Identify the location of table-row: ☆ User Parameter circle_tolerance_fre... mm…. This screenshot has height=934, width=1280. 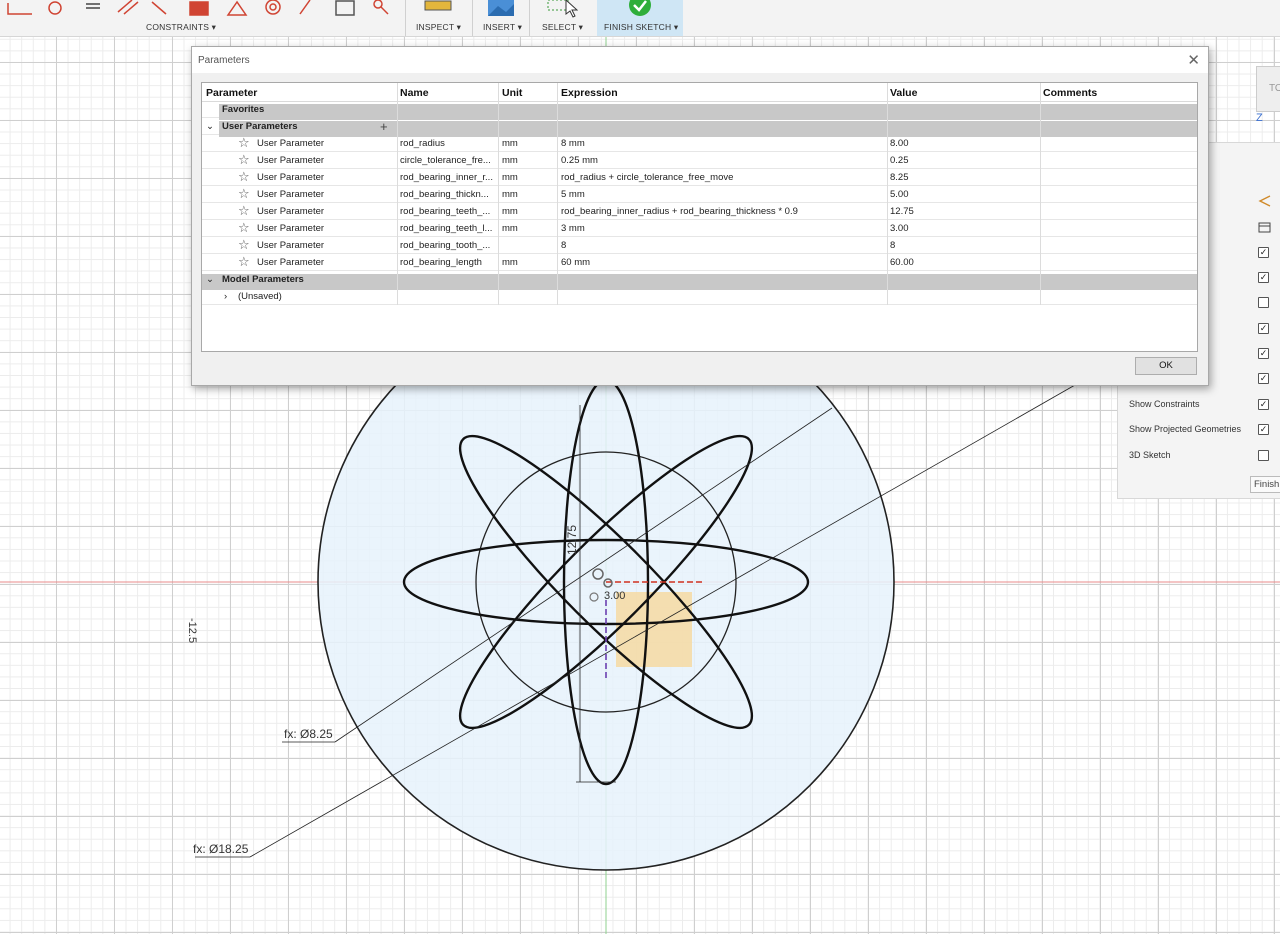
(699, 160).